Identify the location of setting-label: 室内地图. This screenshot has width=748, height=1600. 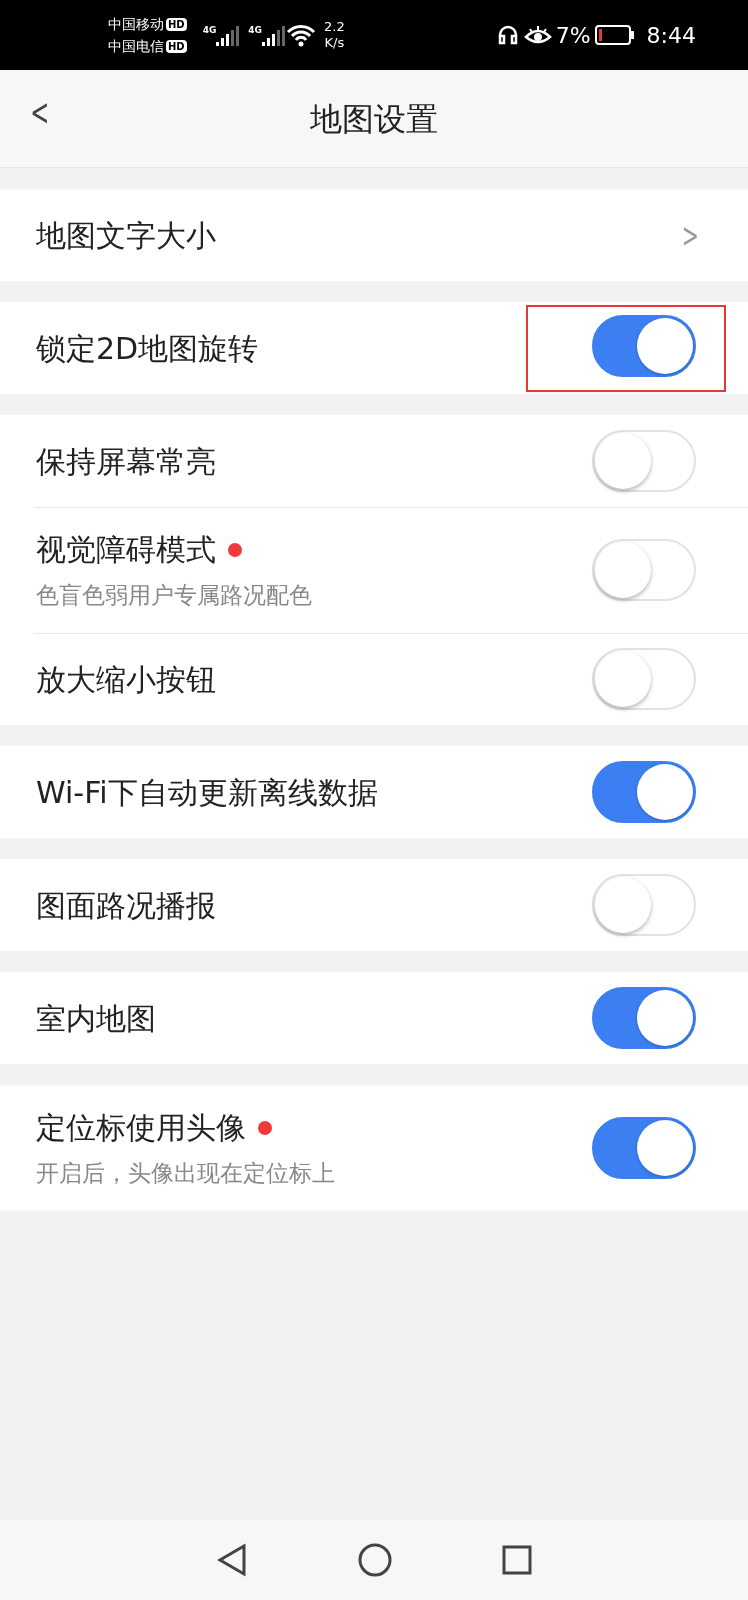
(96, 1018).